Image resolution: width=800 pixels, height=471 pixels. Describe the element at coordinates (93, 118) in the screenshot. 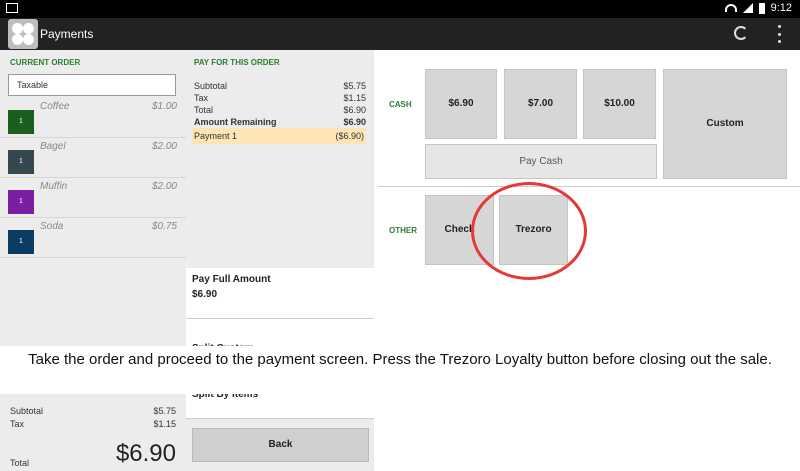

I see `order-item-coffee: 1 Coffee $1.00` at that location.